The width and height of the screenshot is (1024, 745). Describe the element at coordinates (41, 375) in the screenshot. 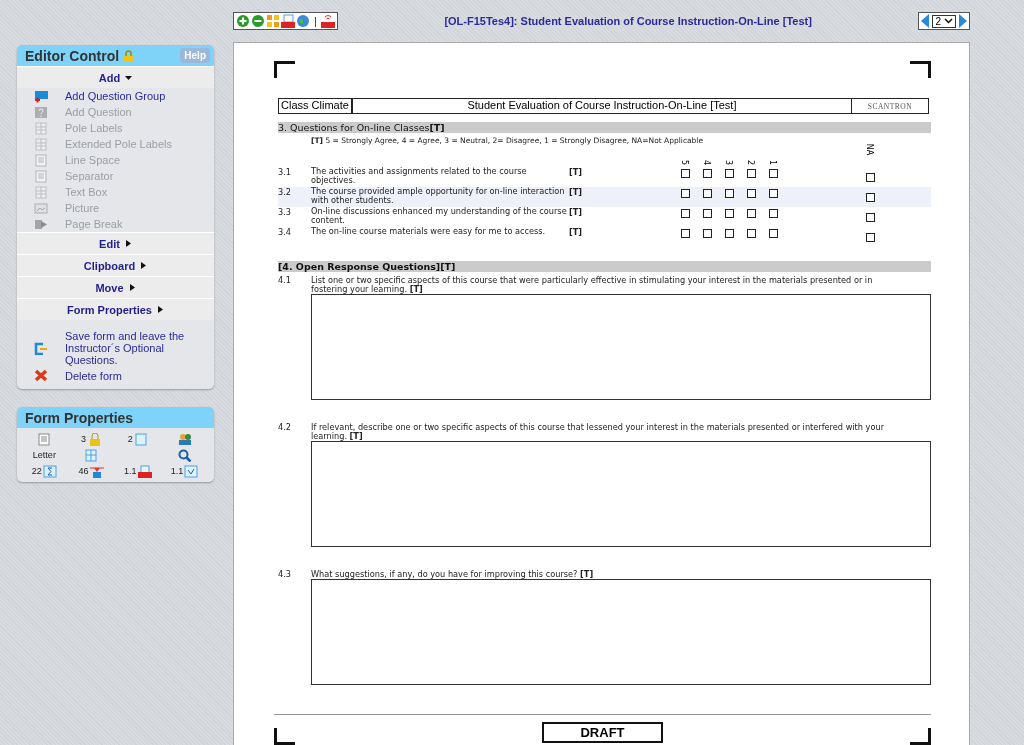

I see `delete-icon` at that location.